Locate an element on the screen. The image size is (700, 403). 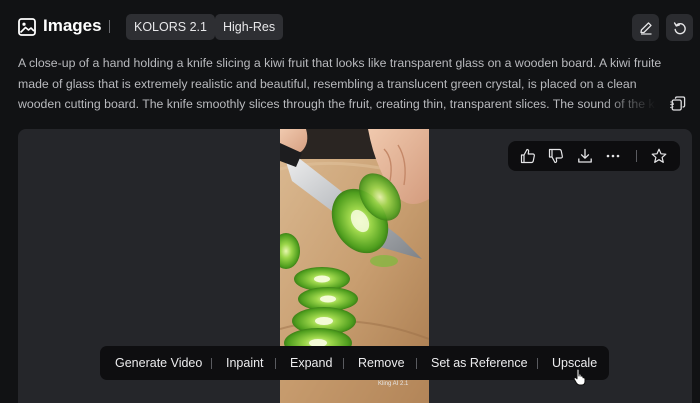
header: Images KOLORS 2.1 High-Res is located at coordinates (350, 27).